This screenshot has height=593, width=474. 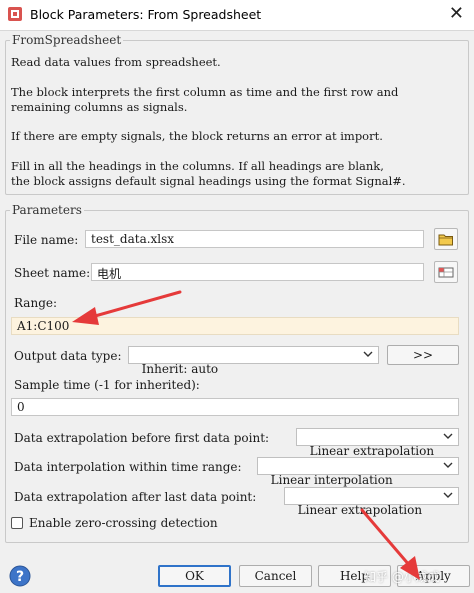 I want to click on title-bar: Block Parameters: From Spreadsheet ✕, so click(x=237, y=15).